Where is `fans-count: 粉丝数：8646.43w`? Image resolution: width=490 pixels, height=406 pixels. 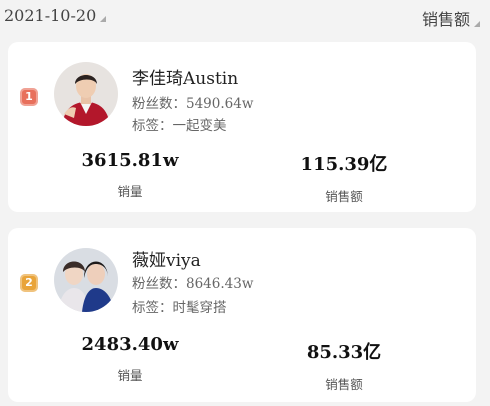 fans-count: 粉丝数：8646.43w is located at coordinates (192, 282).